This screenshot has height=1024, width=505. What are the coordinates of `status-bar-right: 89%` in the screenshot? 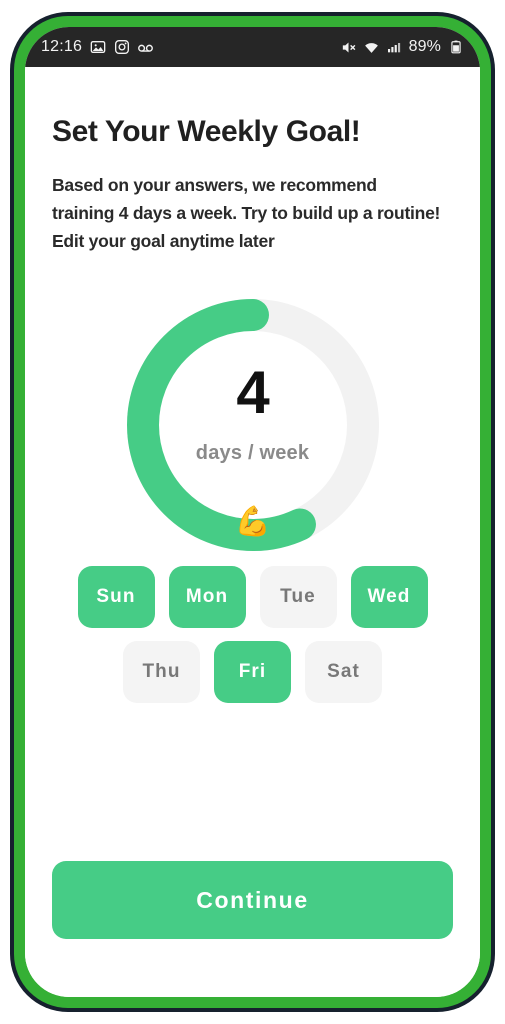 It's located at (402, 47).